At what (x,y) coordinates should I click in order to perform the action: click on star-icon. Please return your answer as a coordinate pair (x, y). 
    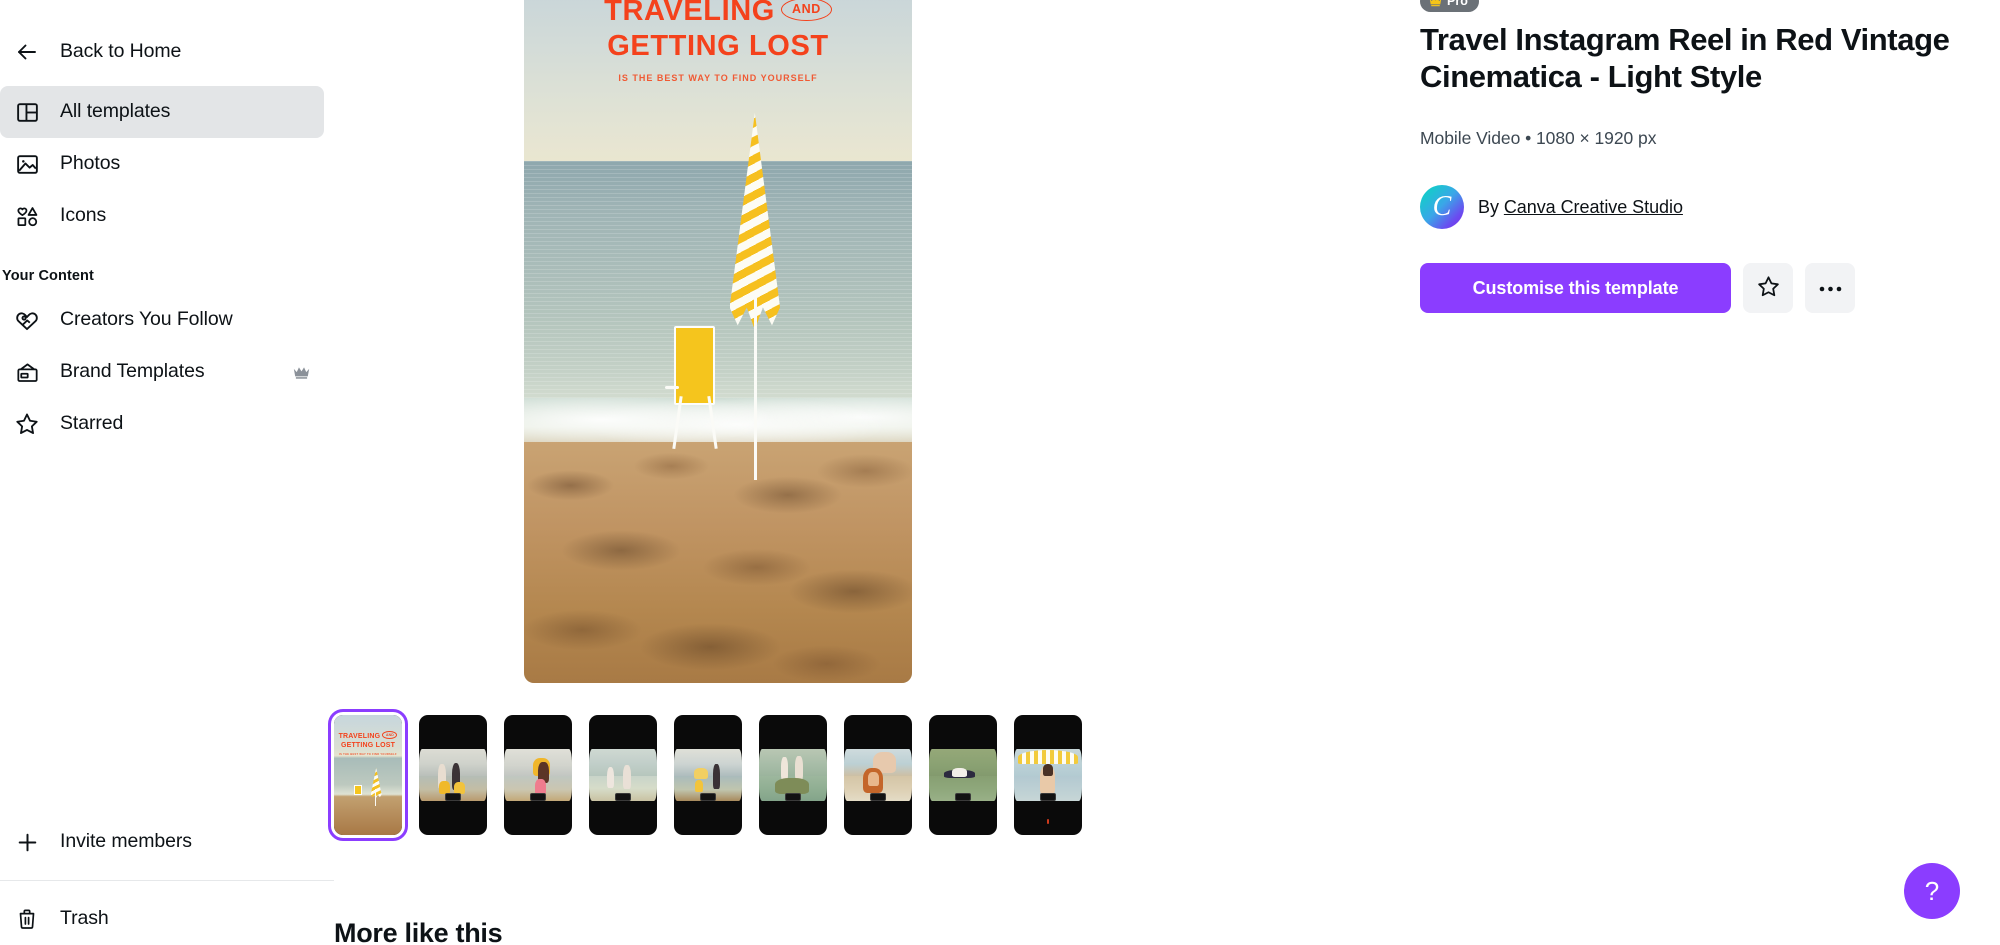
    Looking at the image, I should click on (27, 424).